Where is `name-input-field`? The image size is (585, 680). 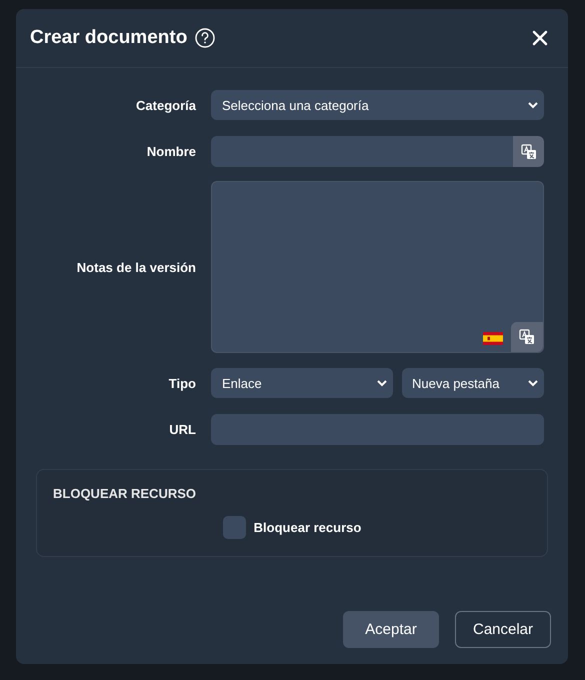
name-input-field is located at coordinates (362, 151).